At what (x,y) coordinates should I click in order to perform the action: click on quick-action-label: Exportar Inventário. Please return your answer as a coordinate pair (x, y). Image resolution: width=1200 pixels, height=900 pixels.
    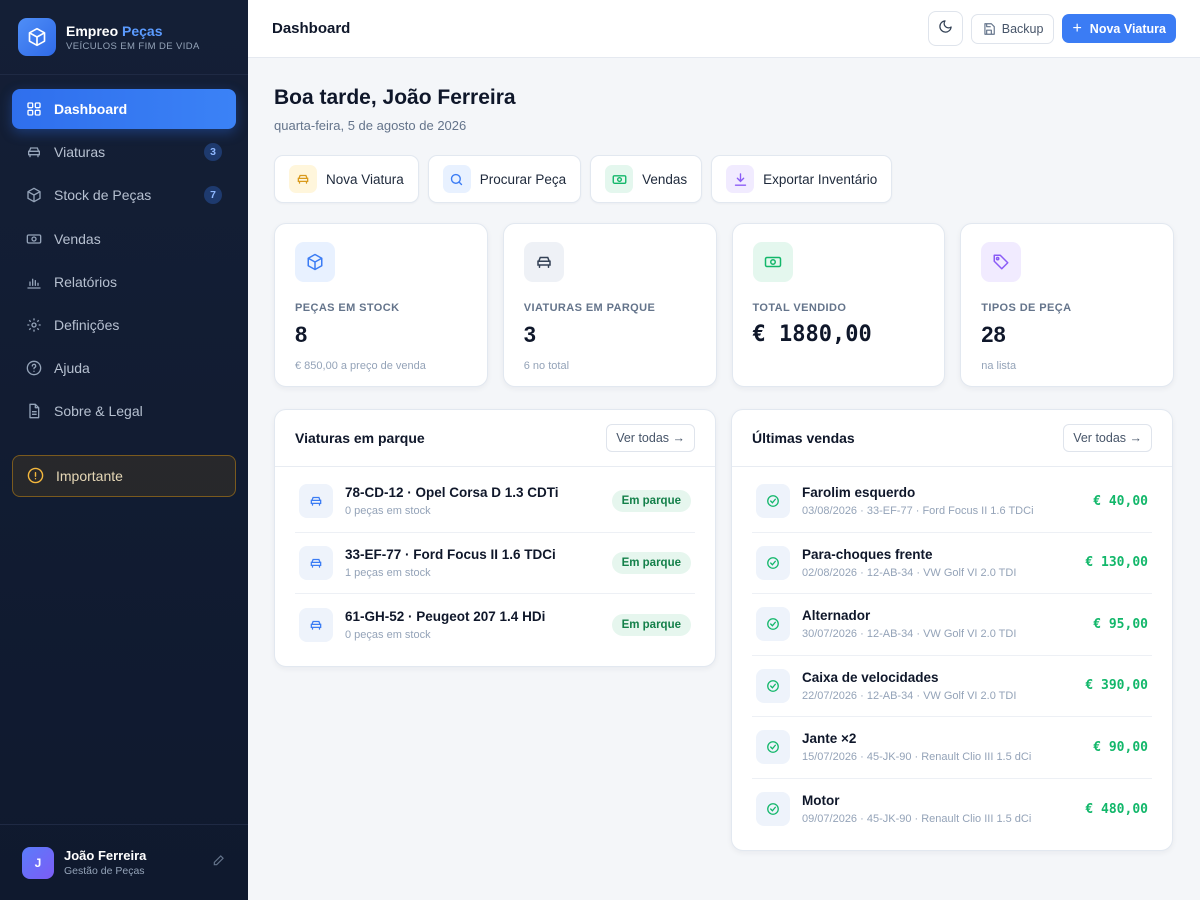
    Looking at the image, I should click on (820, 179).